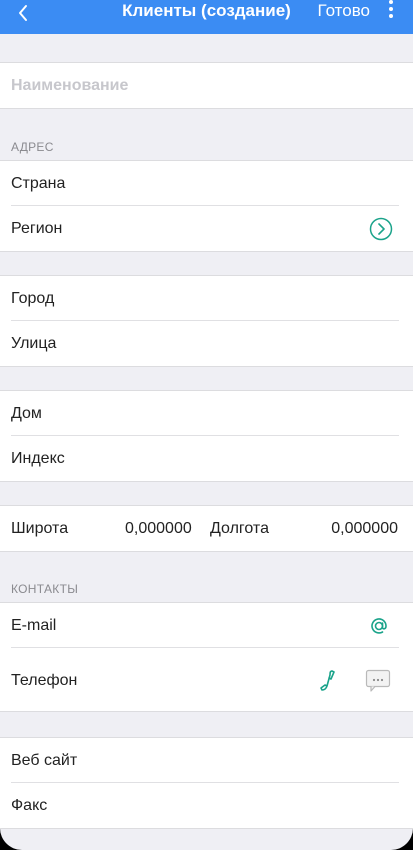 This screenshot has width=413, height=850. I want to click on done-button: Готово, so click(344, 11).